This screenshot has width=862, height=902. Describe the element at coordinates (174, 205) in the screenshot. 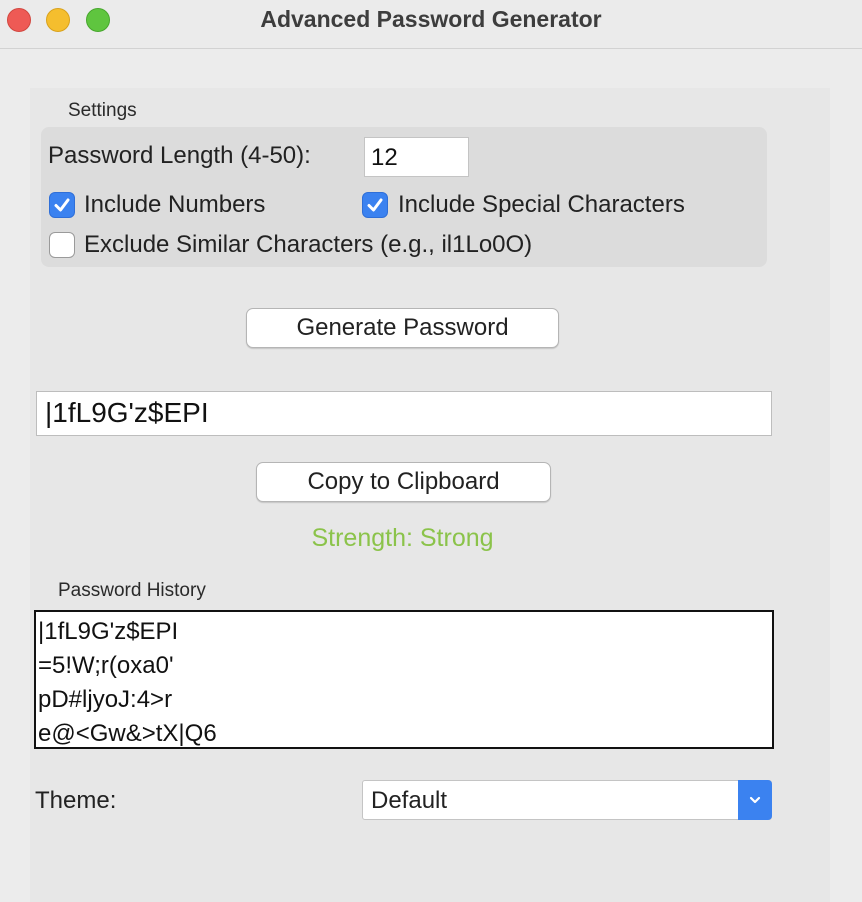

I see `include-numbers-label: Include Numbers` at that location.